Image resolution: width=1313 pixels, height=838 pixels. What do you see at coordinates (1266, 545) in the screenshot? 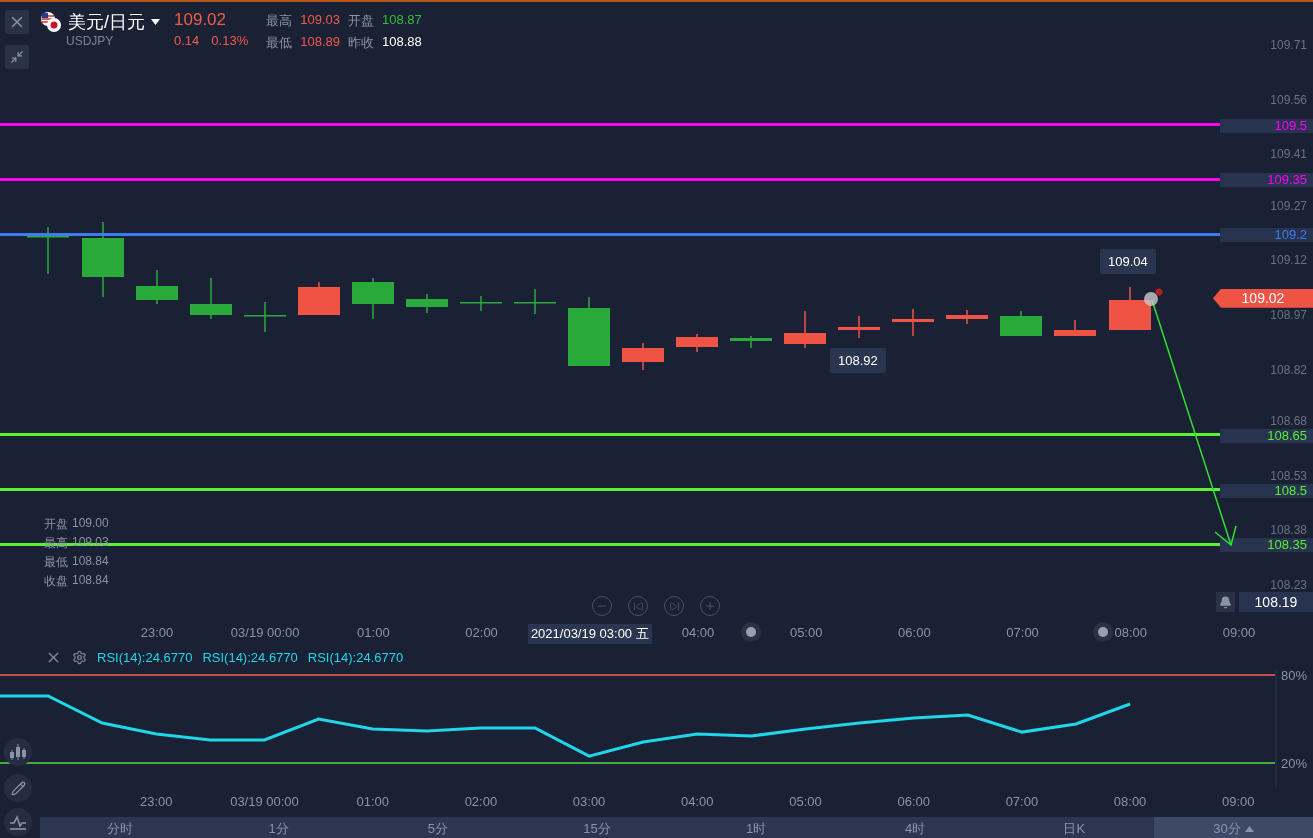
I see `price-line-label: 108.35` at bounding box center [1266, 545].